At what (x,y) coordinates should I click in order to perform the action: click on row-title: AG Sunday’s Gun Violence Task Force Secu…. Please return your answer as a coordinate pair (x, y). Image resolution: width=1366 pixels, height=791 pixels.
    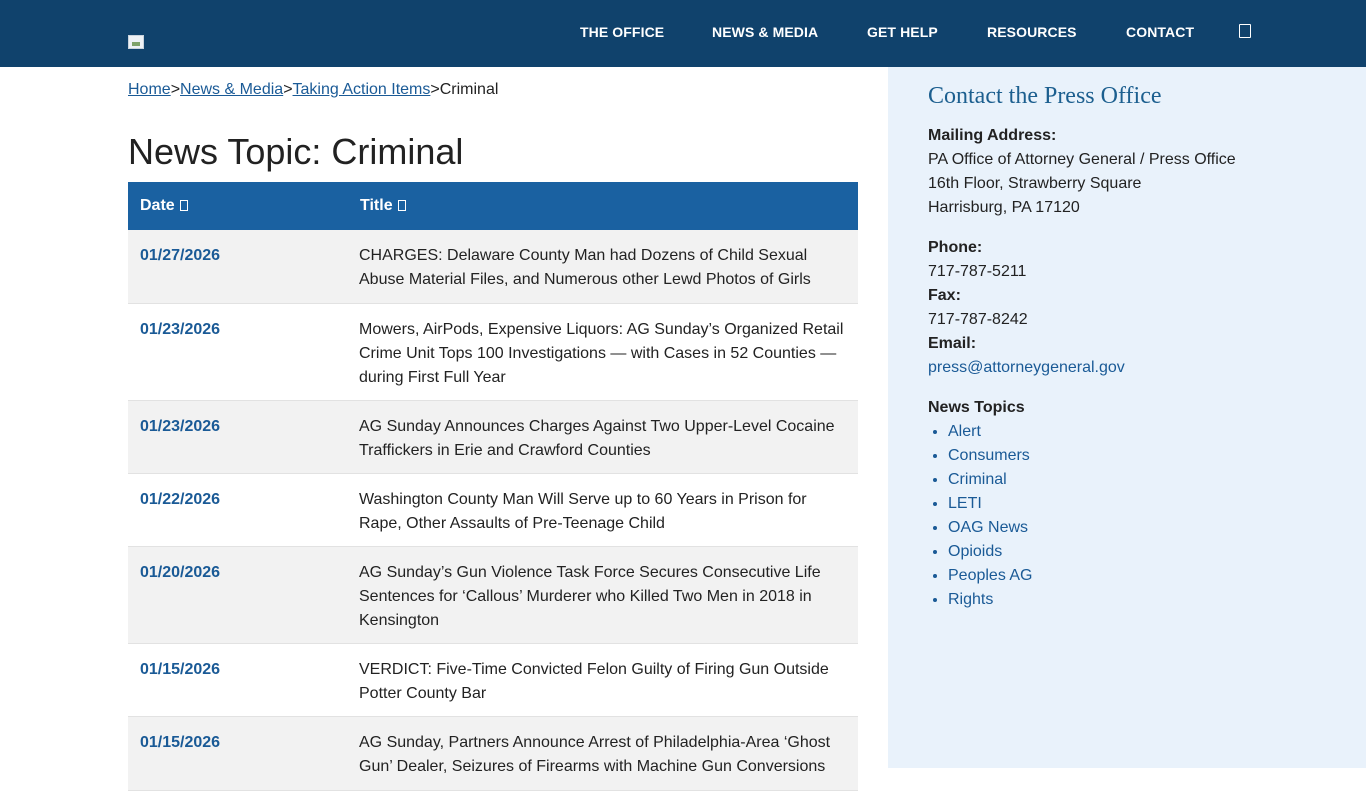
    Looking at the image, I should click on (604, 597).